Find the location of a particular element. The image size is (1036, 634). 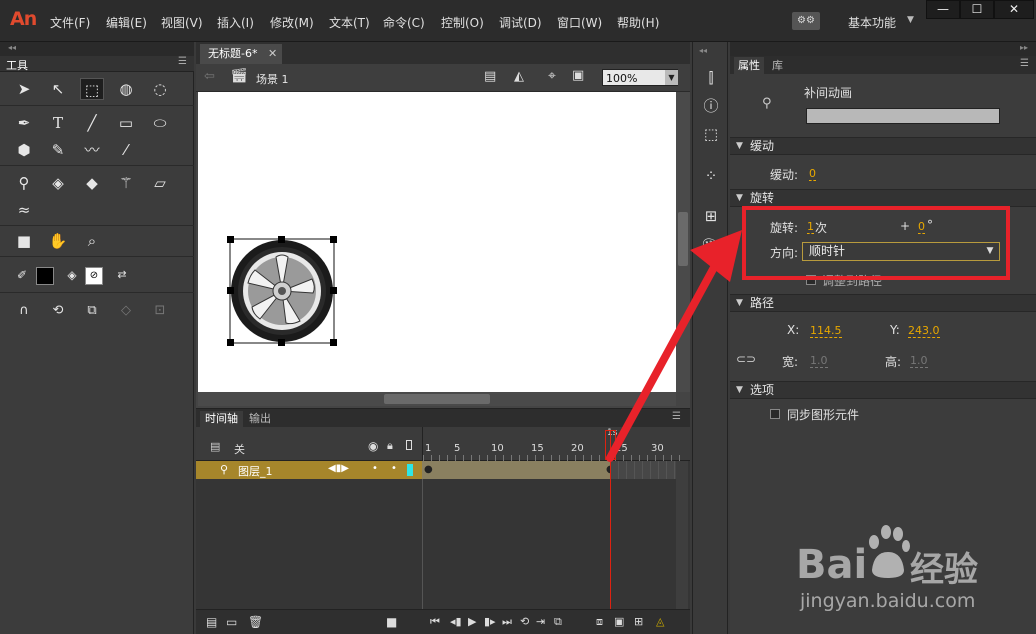

swap-colors-icon: ⇄ is located at coordinates (122, 275).